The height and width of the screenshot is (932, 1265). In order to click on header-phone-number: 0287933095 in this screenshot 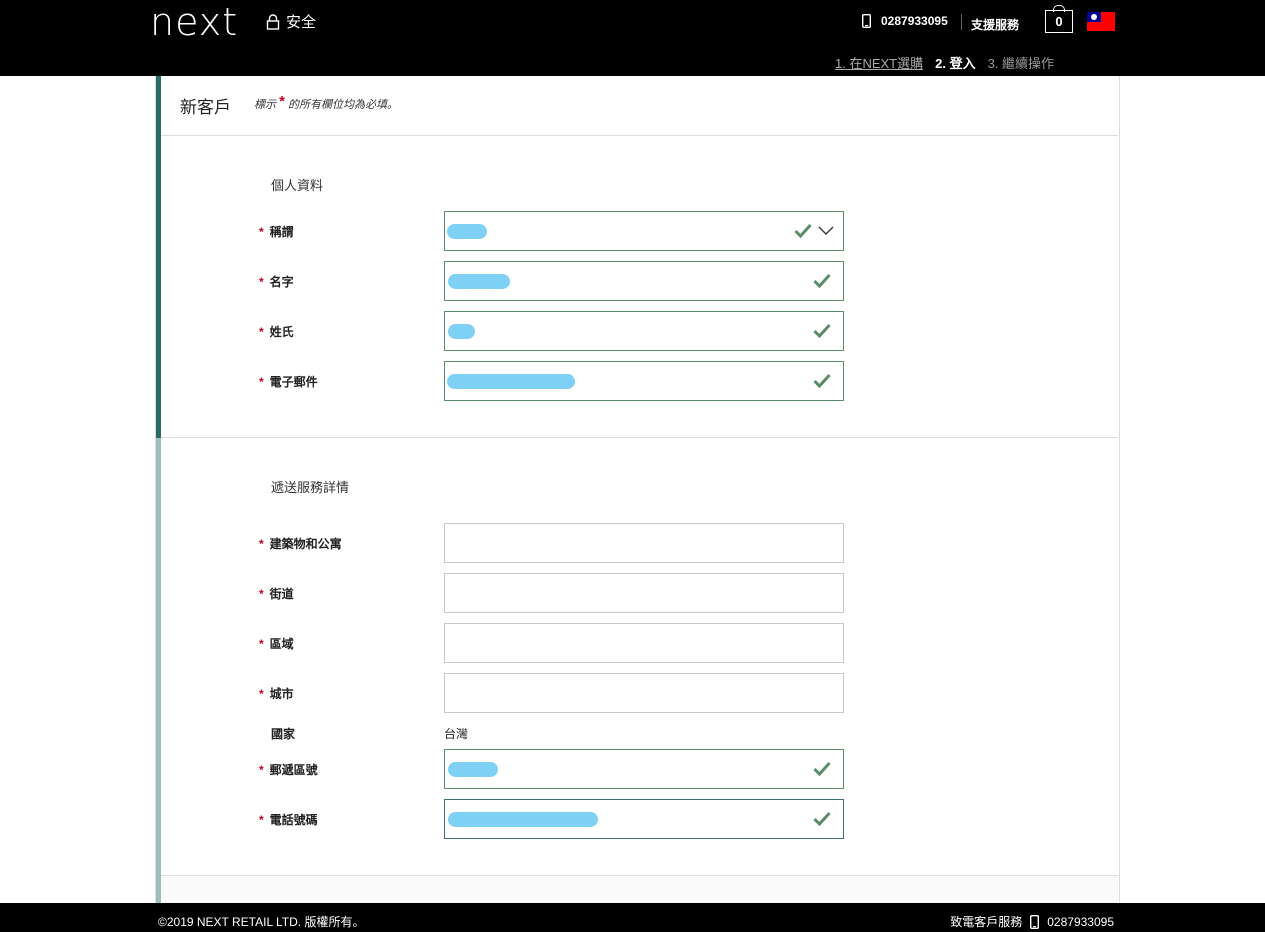, I will do `click(914, 21)`.